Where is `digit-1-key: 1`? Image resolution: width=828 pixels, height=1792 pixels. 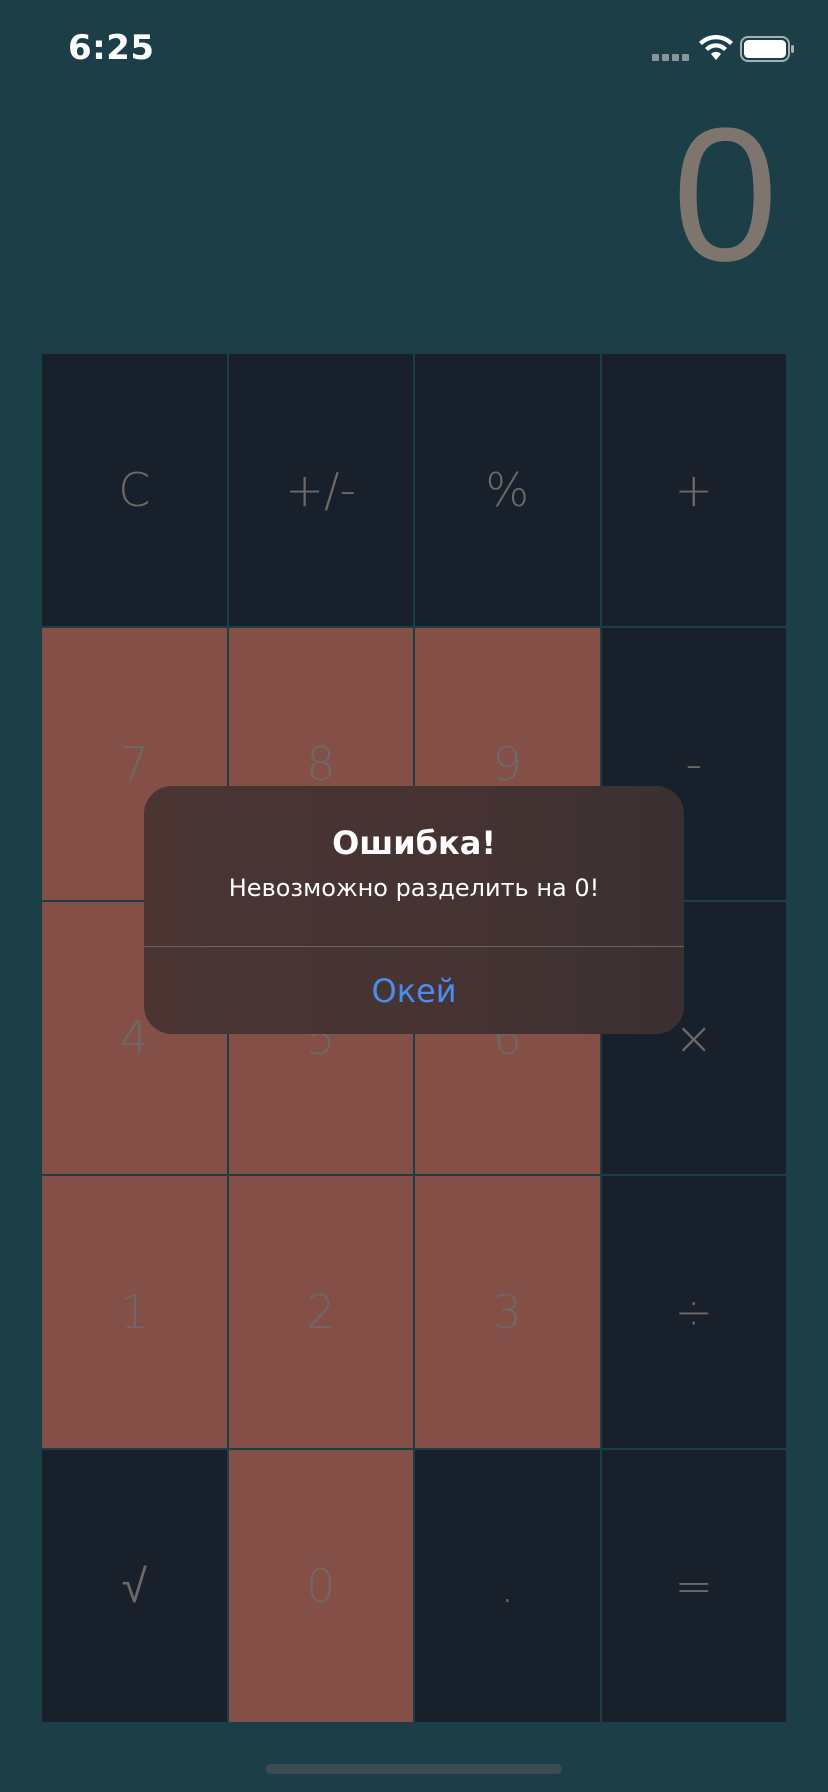
digit-1-key: 1 is located at coordinates (134, 1312).